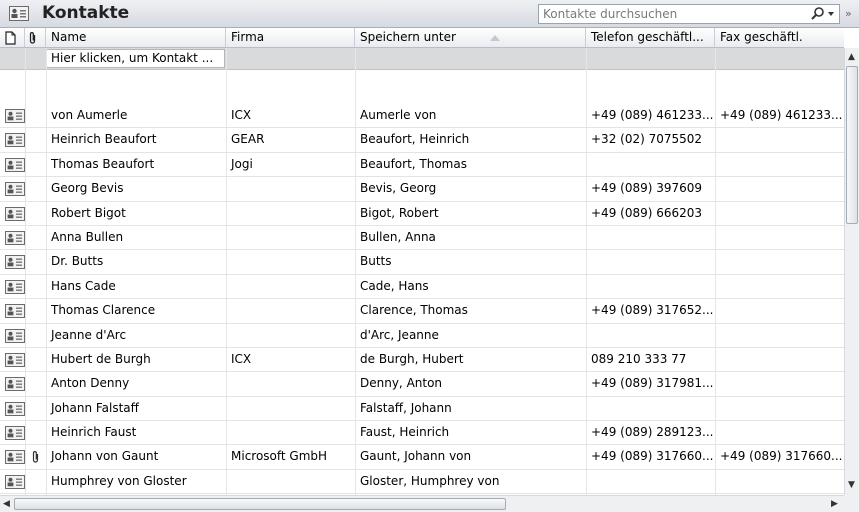  Describe the element at coordinates (406, 407) in the screenshot. I see `cell-file-as: Falstaff, Johann` at that location.